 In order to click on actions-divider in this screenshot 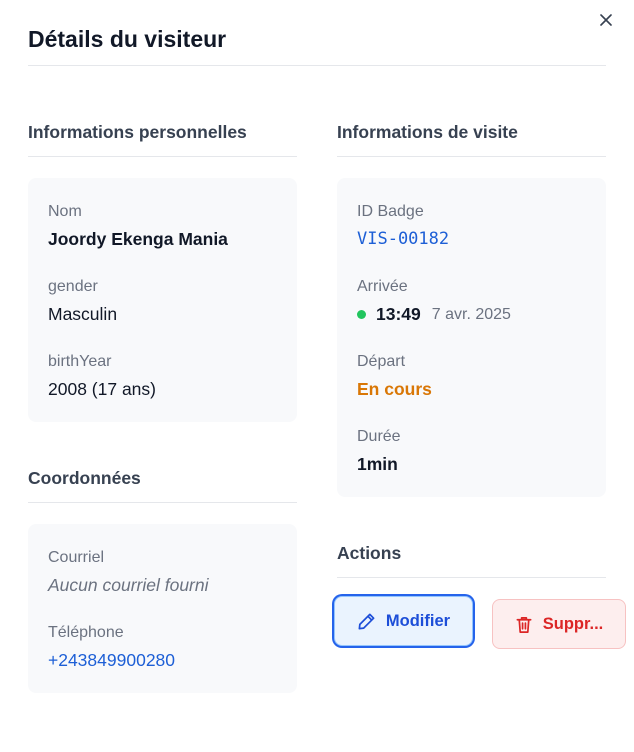, I will do `click(471, 577)`.